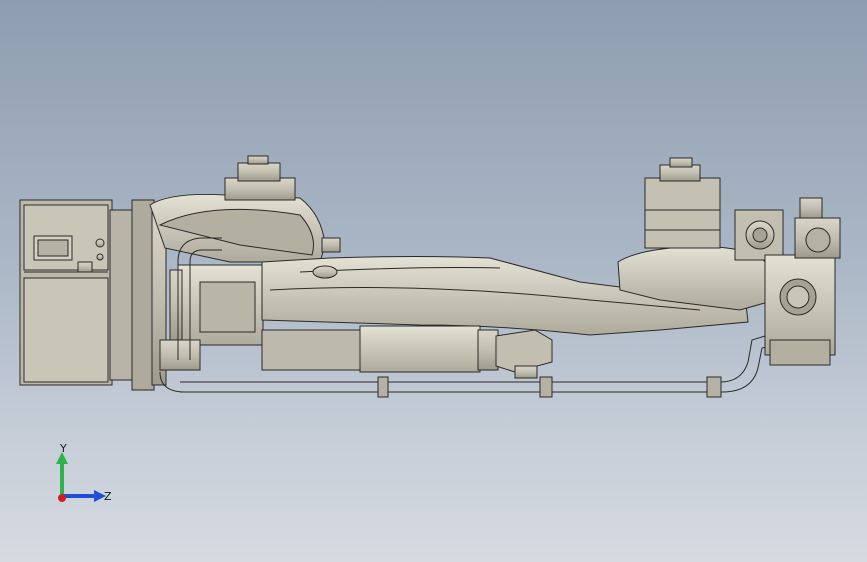 This screenshot has width=867, height=562. I want to click on base-flange, so click(138, 295).